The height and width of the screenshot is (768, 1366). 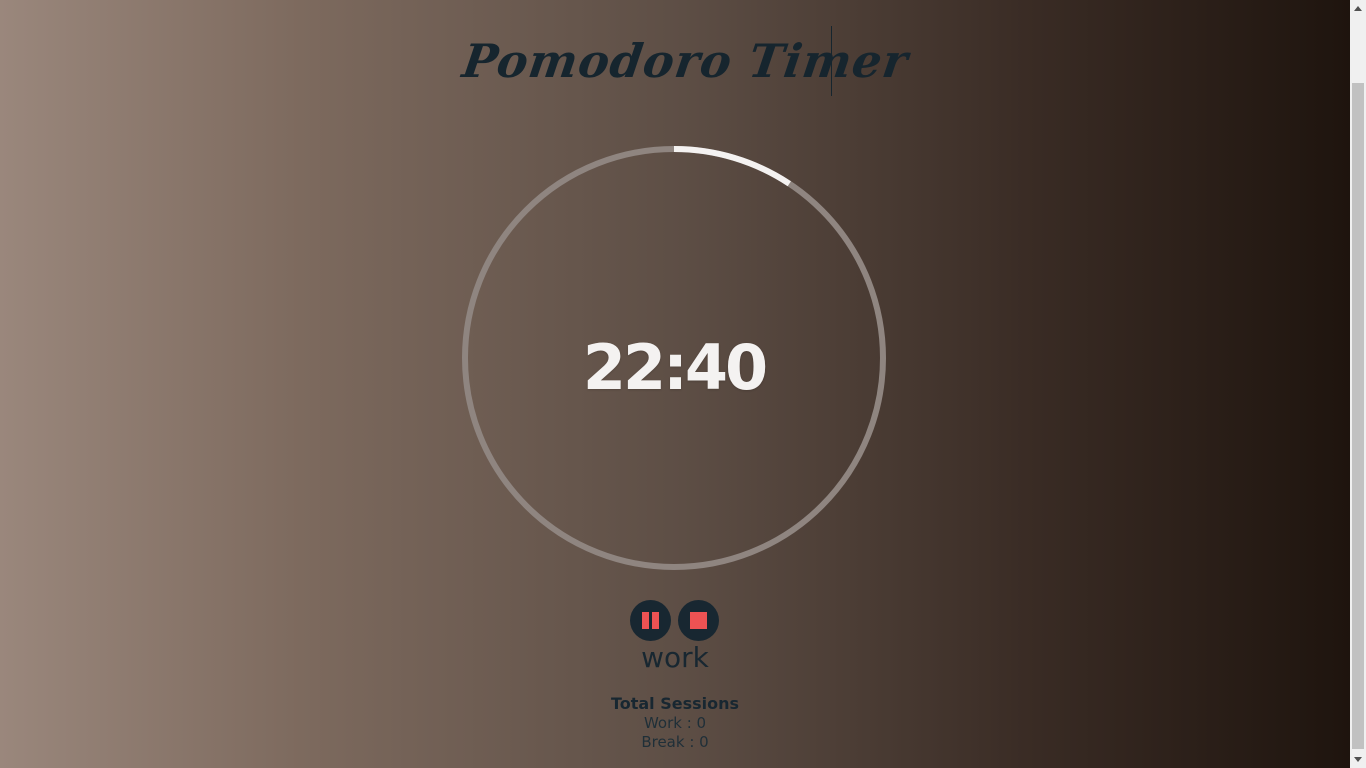 I want to click on scroll-down-arrow-icon, so click(x=1358, y=759).